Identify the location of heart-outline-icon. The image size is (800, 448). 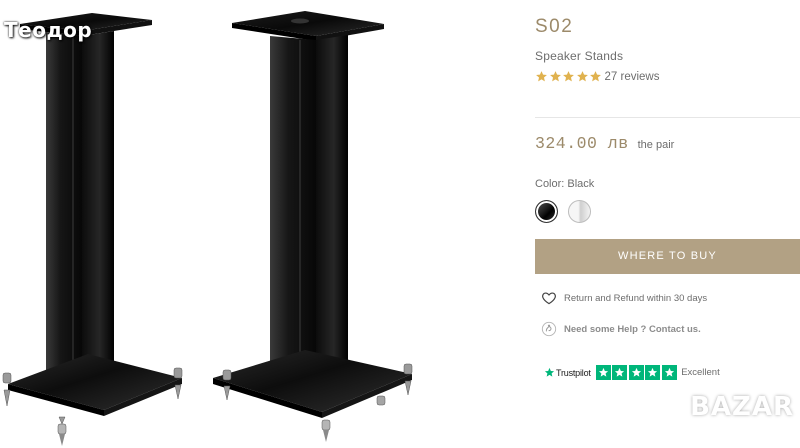
(549, 298).